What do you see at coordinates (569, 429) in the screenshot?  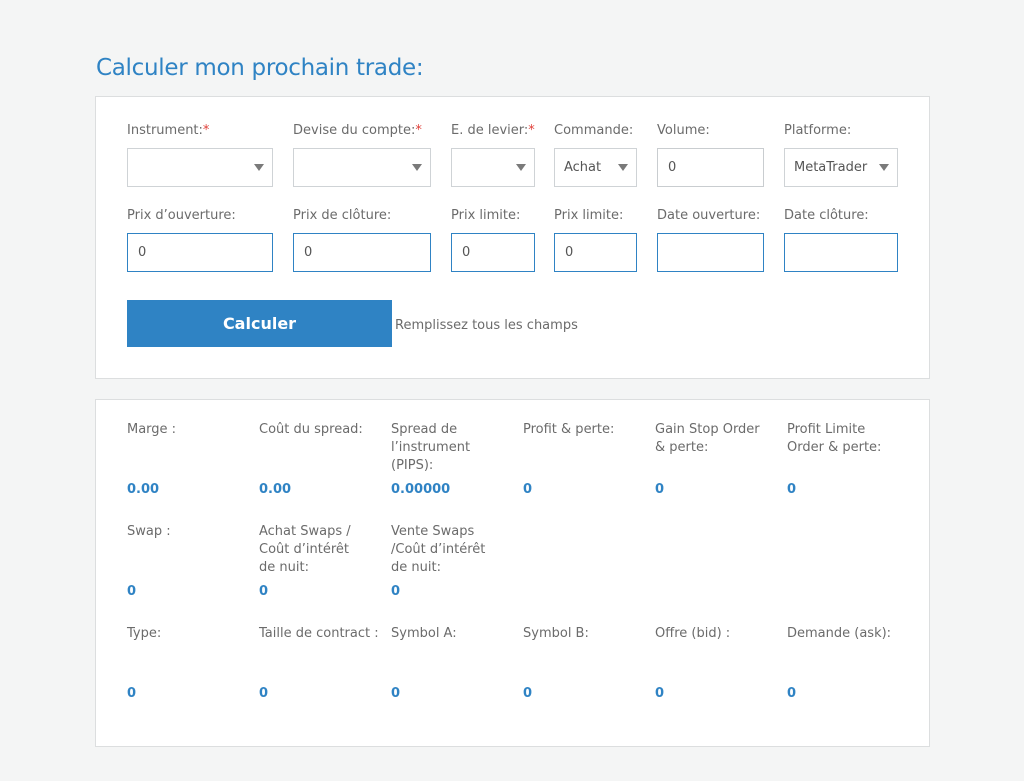 I see `result-label: Profit & perte:` at bounding box center [569, 429].